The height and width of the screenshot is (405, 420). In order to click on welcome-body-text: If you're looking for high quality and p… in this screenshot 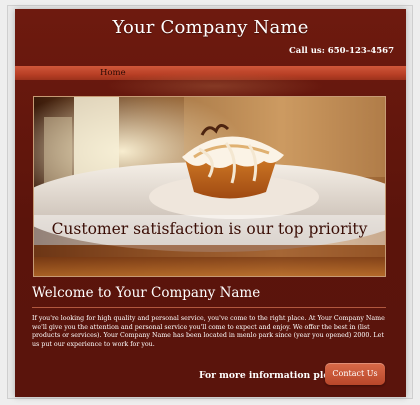, I will do `click(208, 331)`.